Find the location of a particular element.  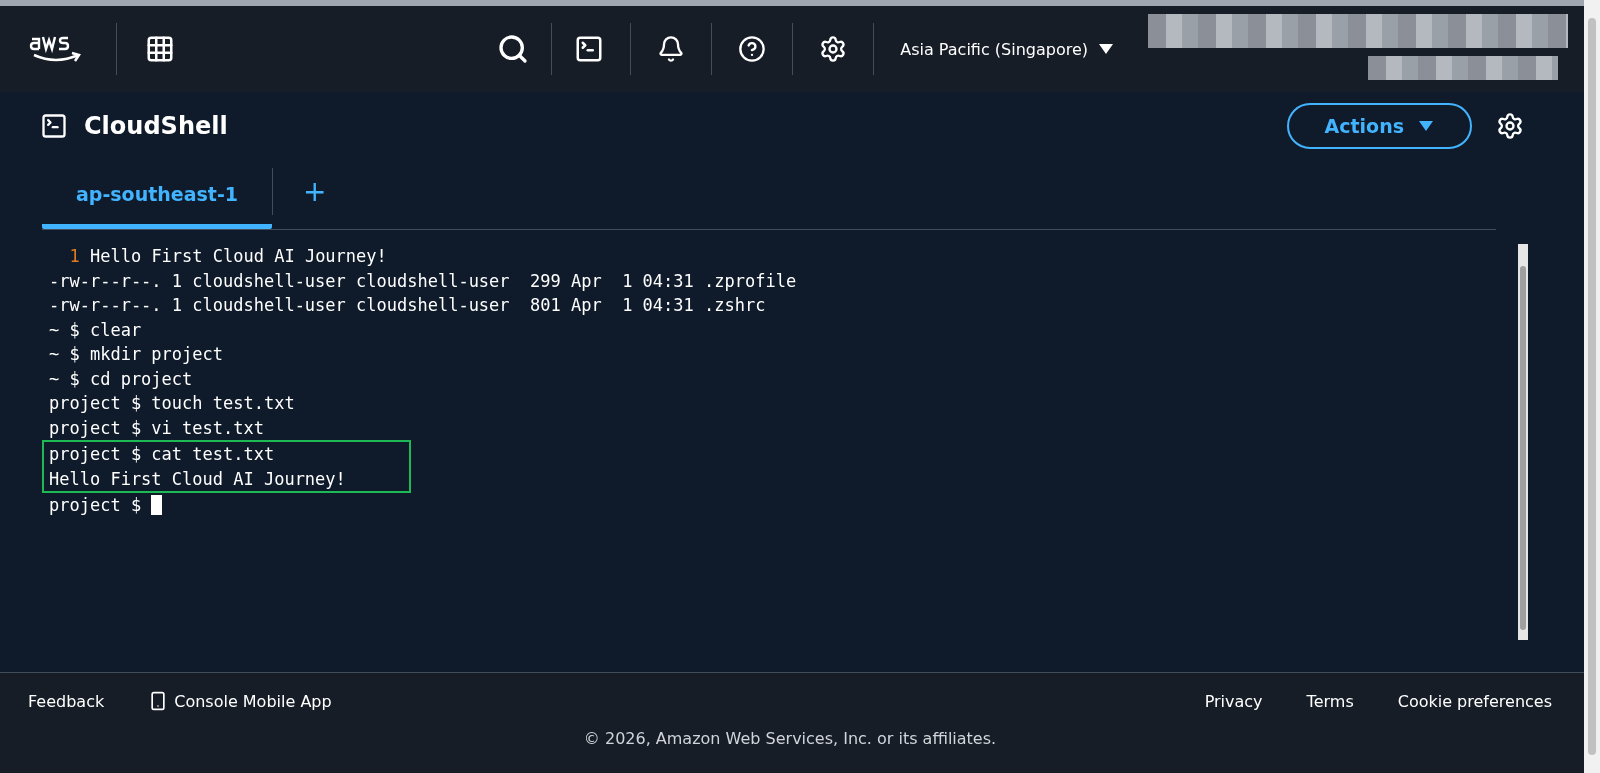

terminal-line: -rw-r--r--. 1 cloudshell-user cloudshell-user 299 Apr 1 04:31 .zprofile is located at coordinates (423, 281).